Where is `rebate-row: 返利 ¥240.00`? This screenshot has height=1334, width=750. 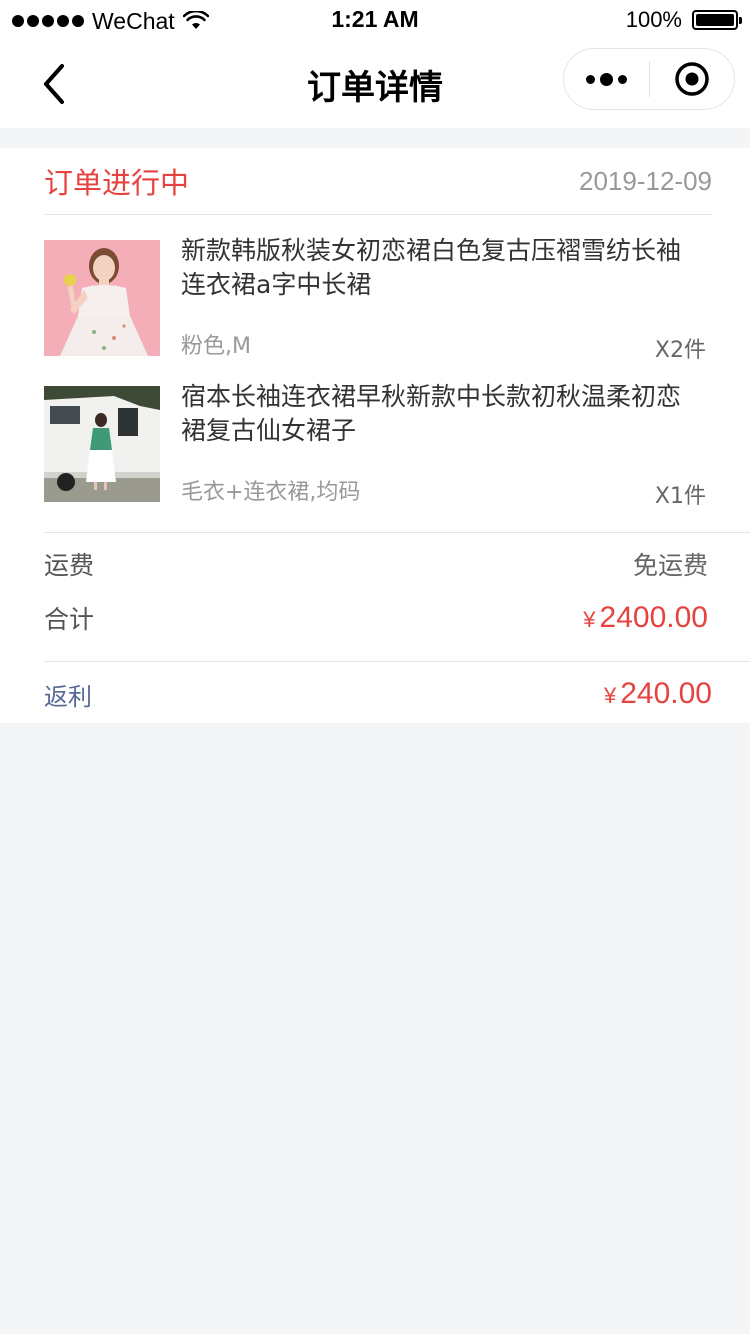 rebate-row: 返利 ¥240.00 is located at coordinates (378, 694).